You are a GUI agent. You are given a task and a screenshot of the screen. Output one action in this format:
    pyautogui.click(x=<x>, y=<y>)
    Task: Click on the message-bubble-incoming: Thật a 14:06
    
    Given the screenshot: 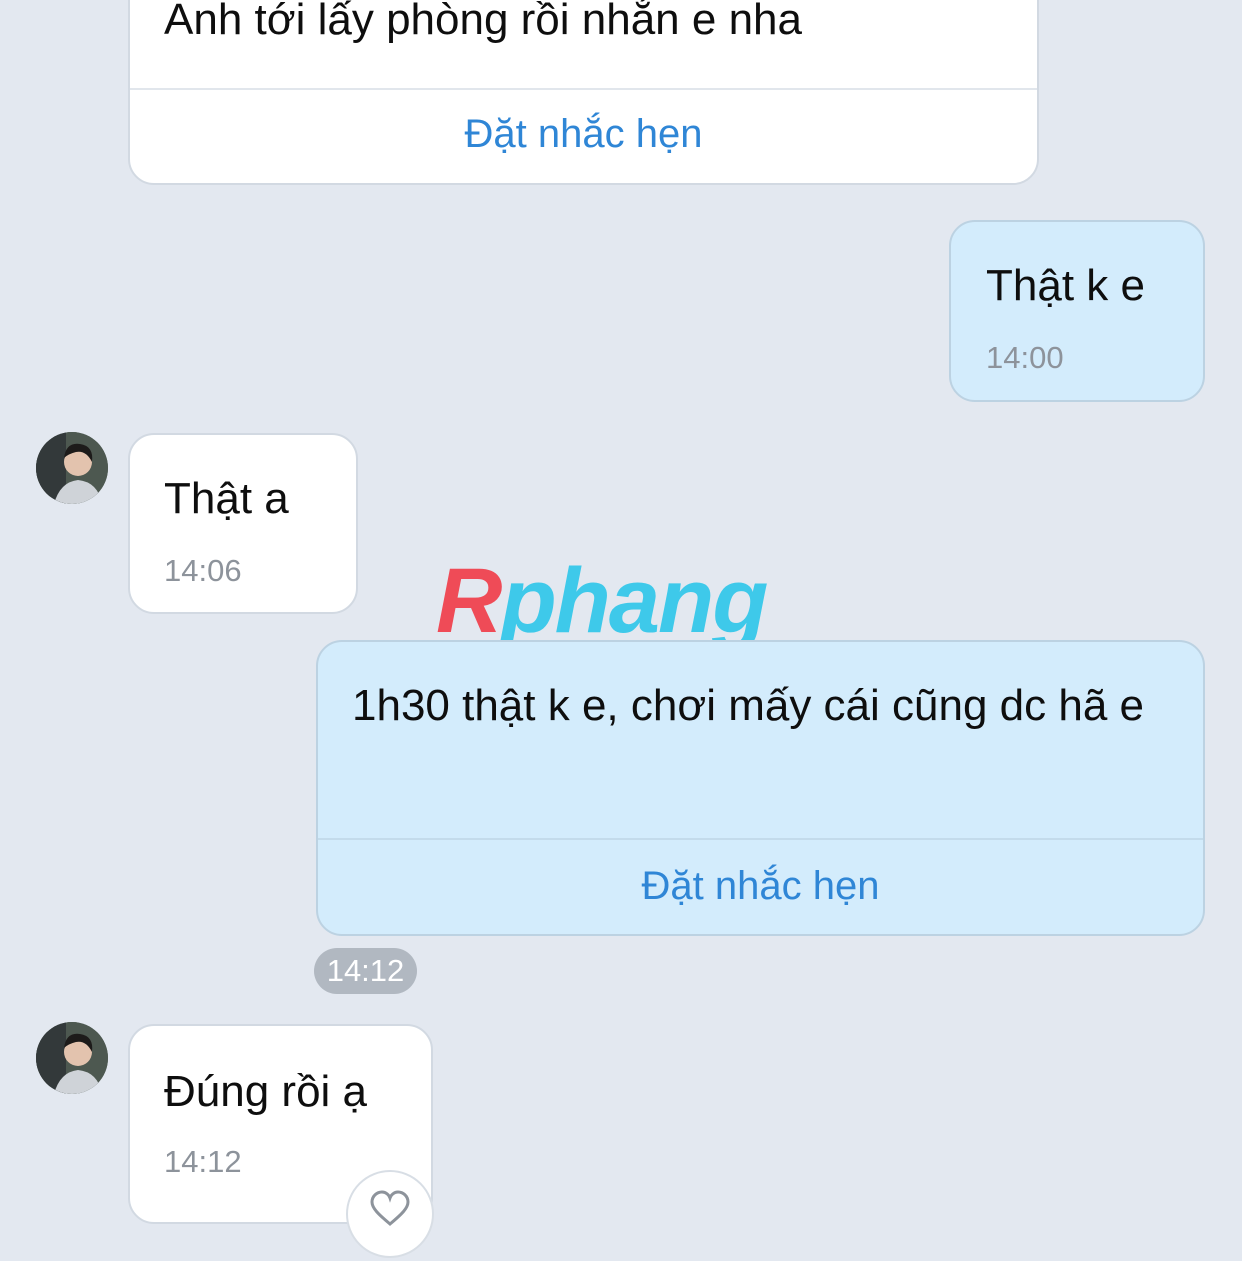 What is the action you would take?
    pyautogui.click(x=243, y=523)
    